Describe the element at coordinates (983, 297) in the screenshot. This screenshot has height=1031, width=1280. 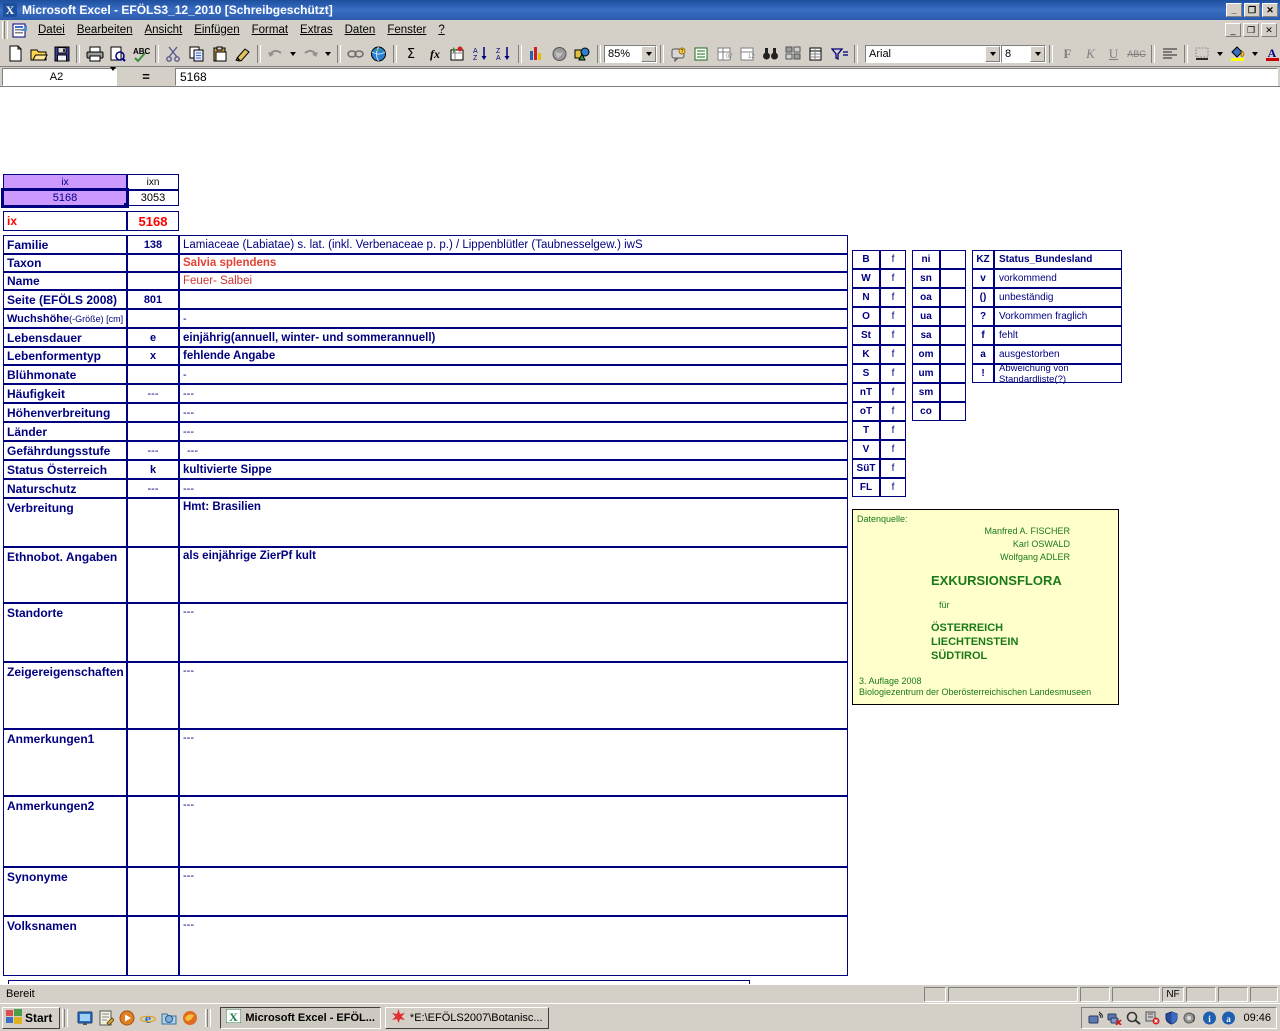
I see `status-row-kz: ()` at that location.